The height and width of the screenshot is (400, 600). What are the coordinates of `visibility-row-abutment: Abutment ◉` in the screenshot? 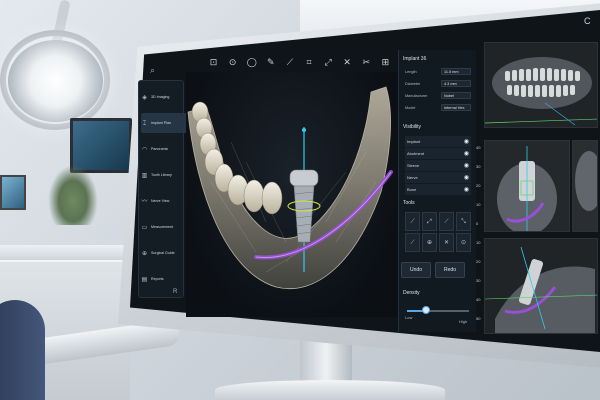 It's located at (438, 153).